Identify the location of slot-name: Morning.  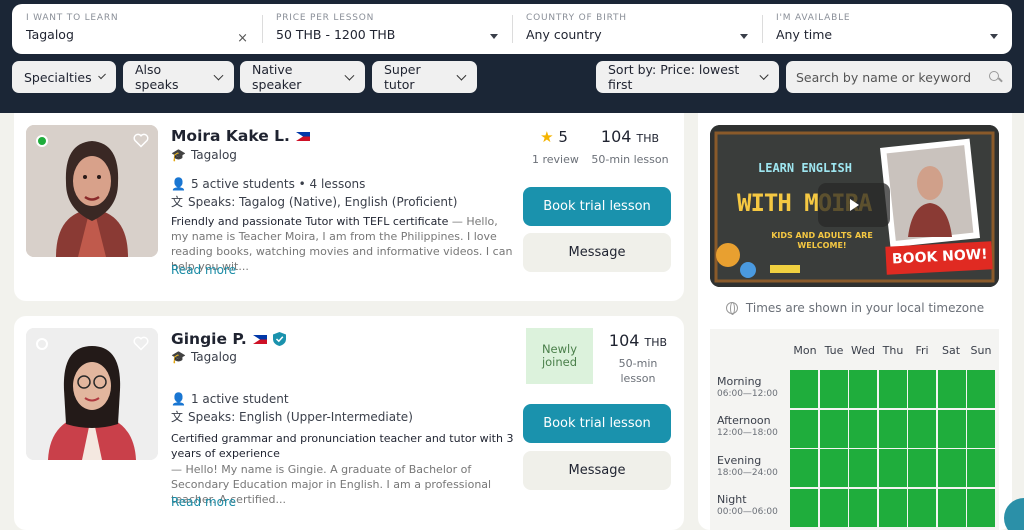
(739, 381).